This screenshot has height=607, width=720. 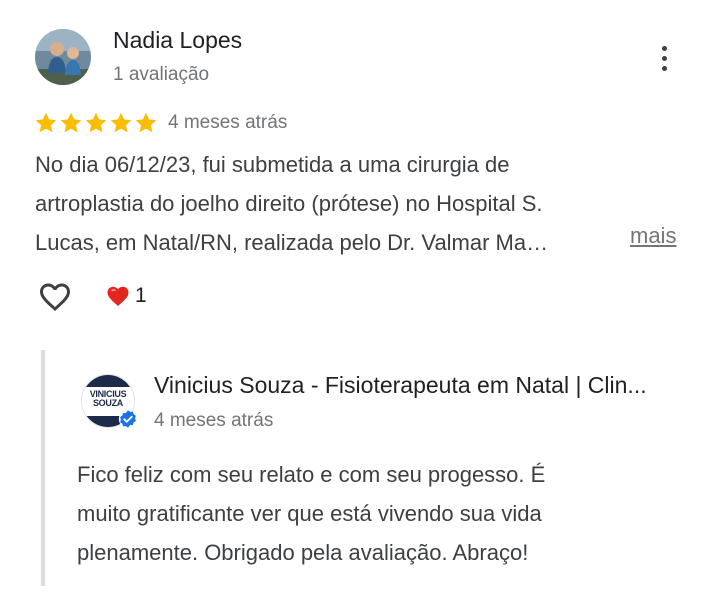 I want to click on verified-badge-icon, so click(x=128, y=419).